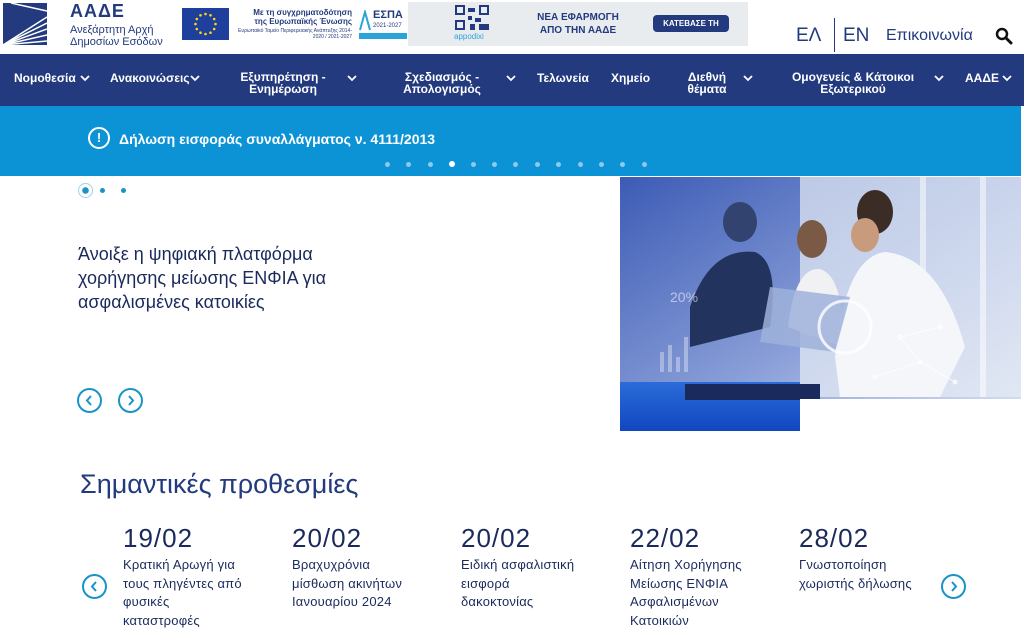  Describe the element at coordinates (388, 15) in the screenshot. I see `espa-label: ΕΣΠΑ` at that location.